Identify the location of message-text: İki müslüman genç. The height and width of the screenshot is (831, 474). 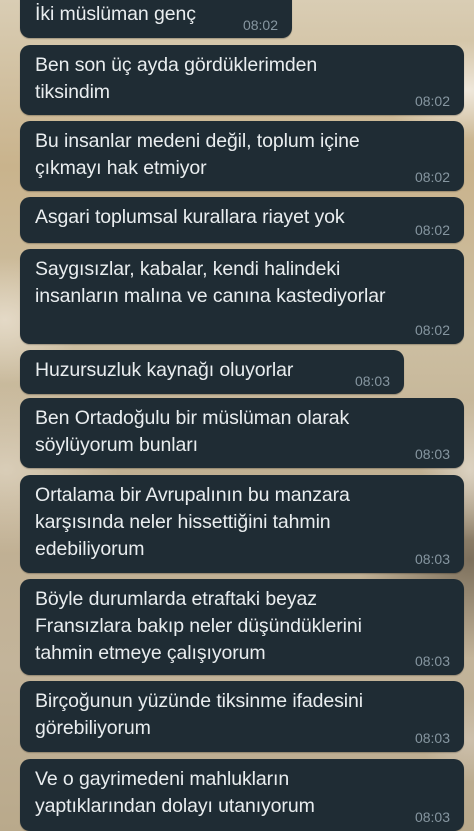
(115, 14).